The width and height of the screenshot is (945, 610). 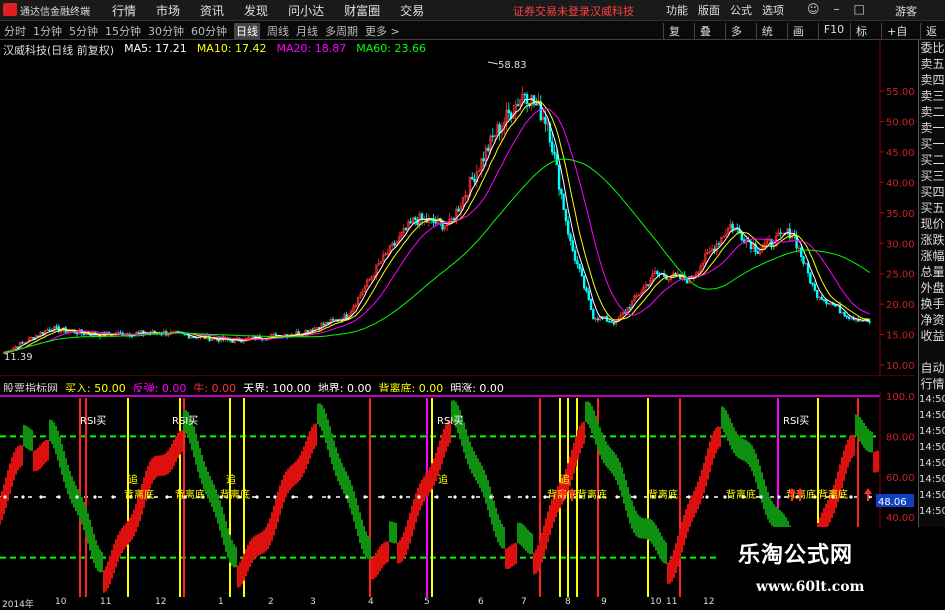 I want to click on menu-item-trade: 交易, so click(x=412, y=10).